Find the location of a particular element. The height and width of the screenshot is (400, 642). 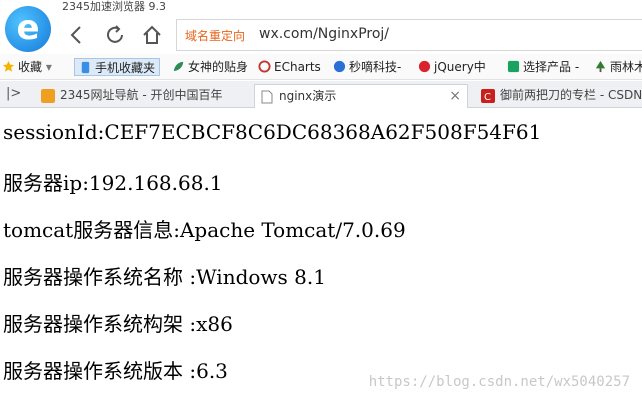

home-icon is located at coordinates (152, 34).